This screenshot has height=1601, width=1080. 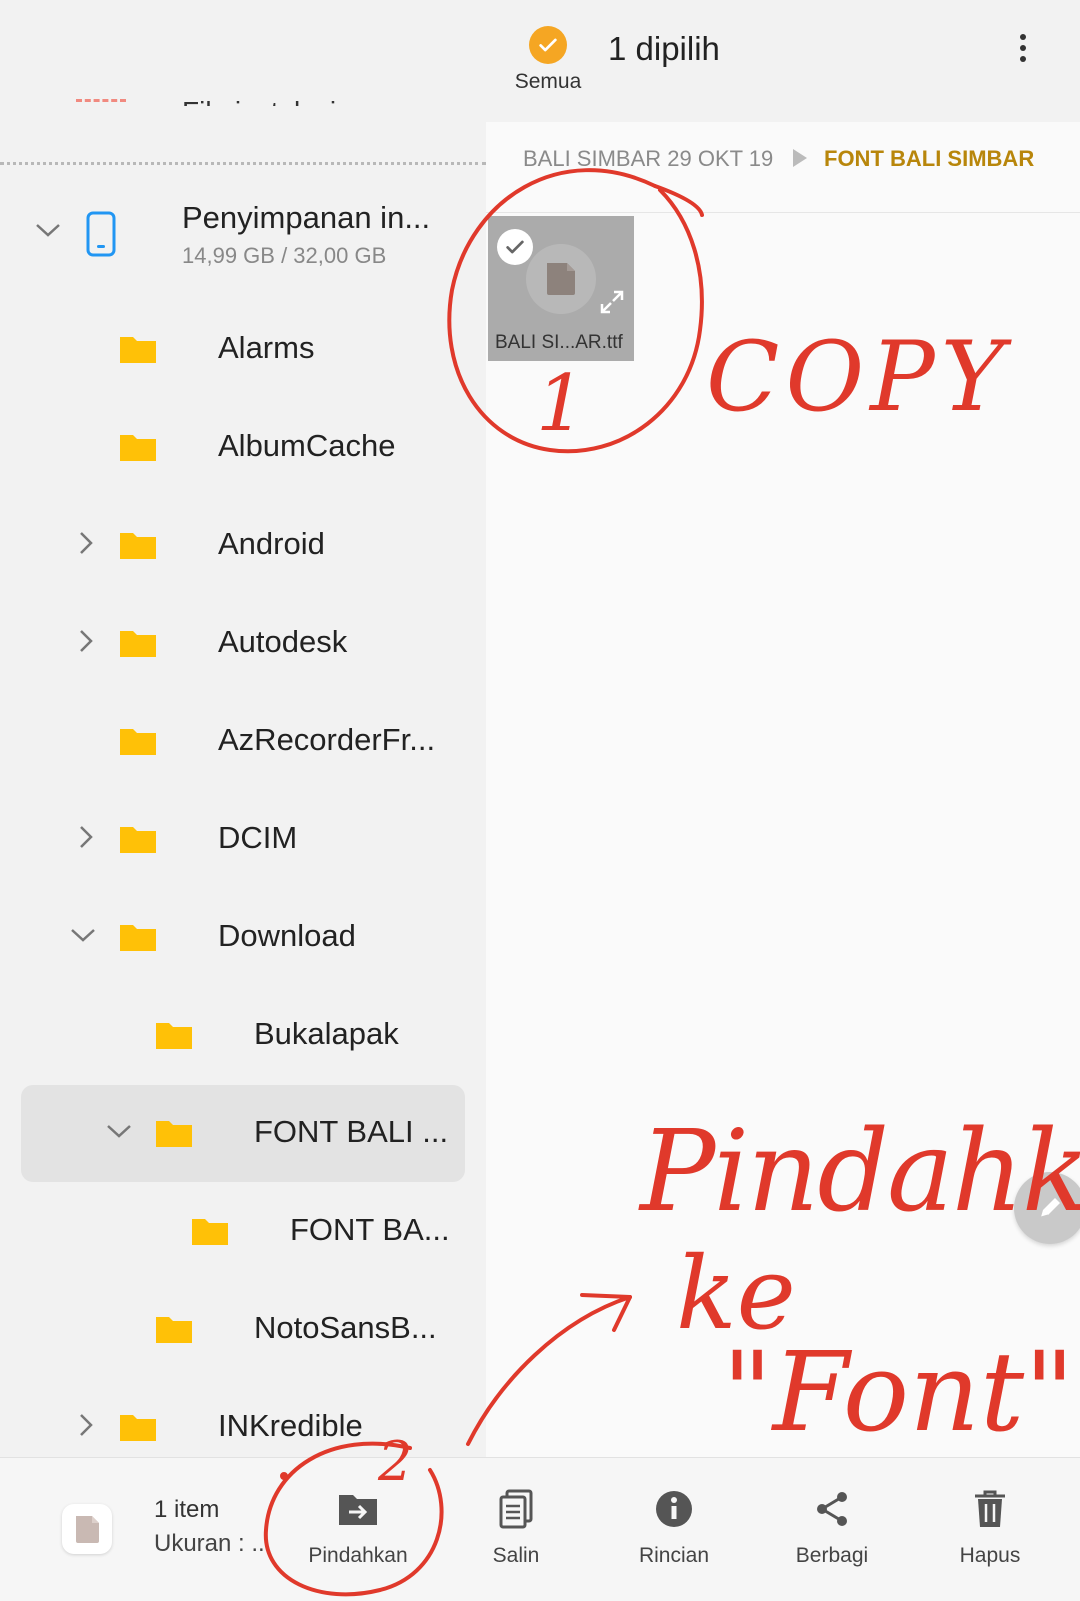 What do you see at coordinates (648, 159) in the screenshot?
I see `breadcrumb-parent: BALI SIMBAR 29 OKT 19` at bounding box center [648, 159].